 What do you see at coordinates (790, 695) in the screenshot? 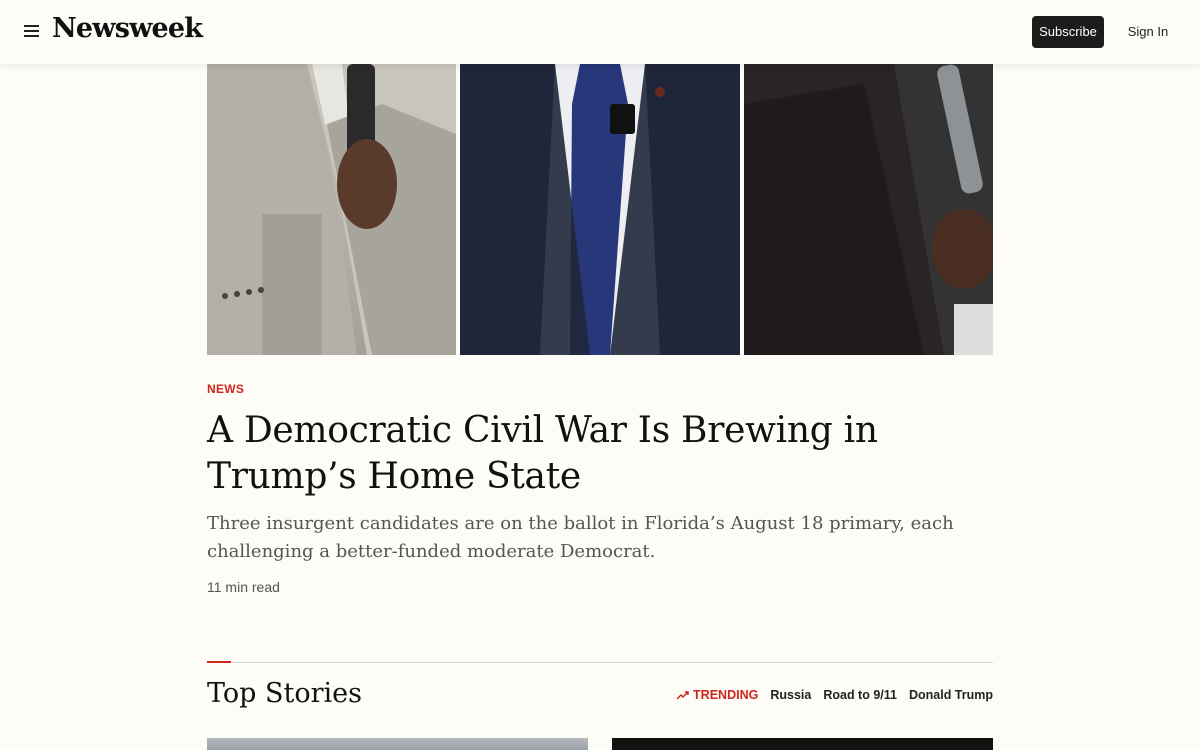
I see `trending-link-russia: Russia` at bounding box center [790, 695].